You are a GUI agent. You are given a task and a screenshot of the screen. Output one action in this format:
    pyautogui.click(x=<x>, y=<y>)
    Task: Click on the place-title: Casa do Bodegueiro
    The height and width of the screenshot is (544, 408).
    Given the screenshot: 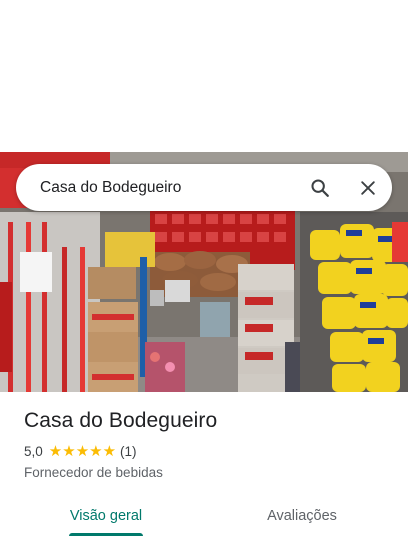 What is the action you would take?
    pyautogui.click(x=121, y=420)
    